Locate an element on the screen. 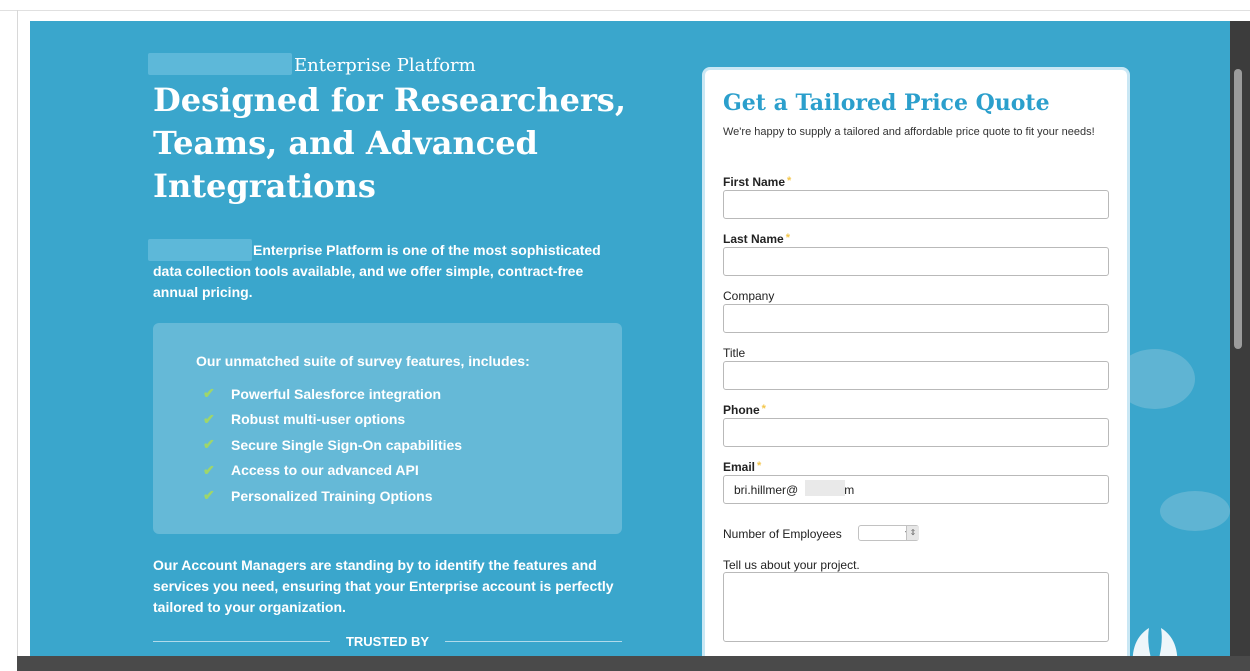 The width and height of the screenshot is (1250, 671). feature-item-label: Personalized Training Options is located at coordinates (332, 495).